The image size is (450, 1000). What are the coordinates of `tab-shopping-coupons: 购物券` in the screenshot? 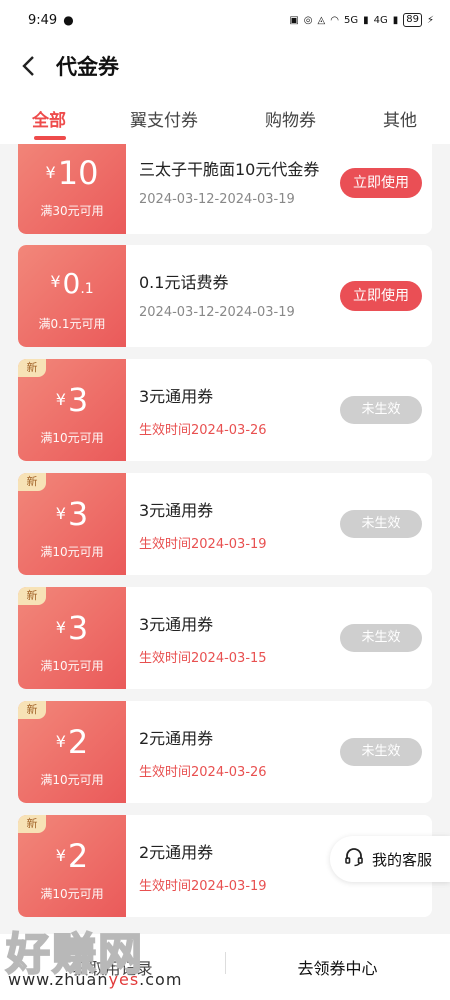 It's located at (290, 118).